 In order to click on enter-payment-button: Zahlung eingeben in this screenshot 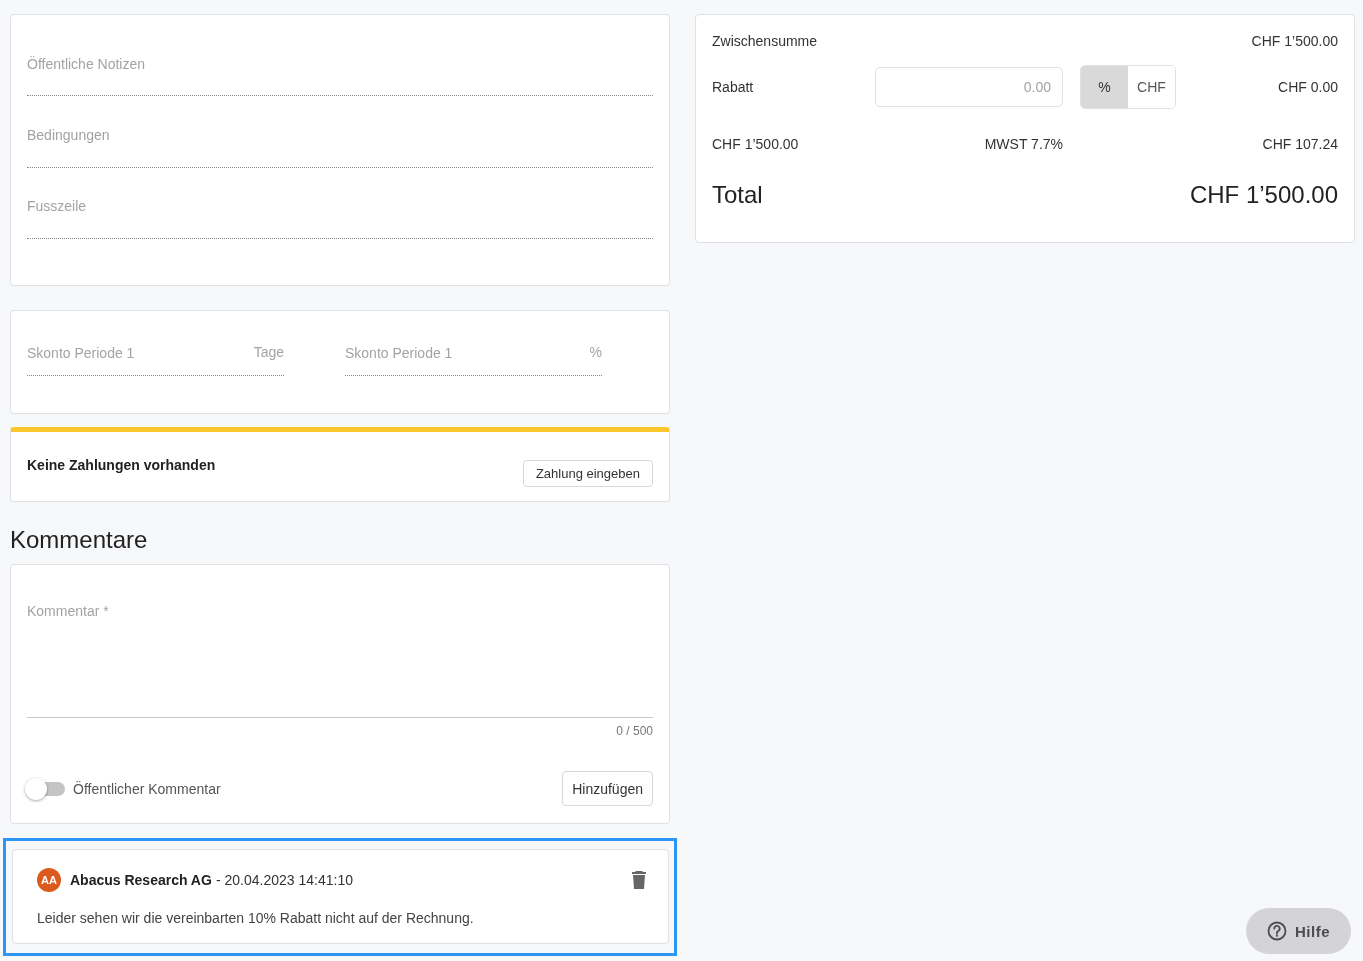, I will do `click(587, 473)`.